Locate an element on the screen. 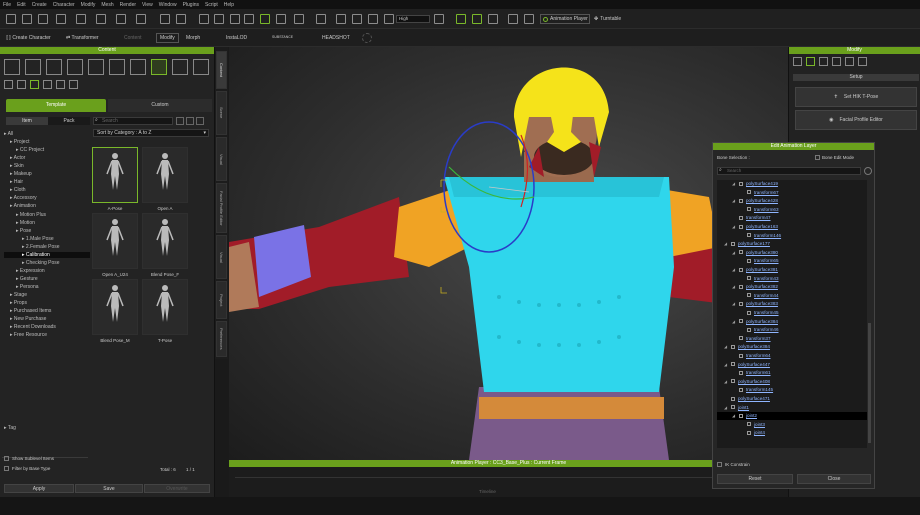 The image size is (920, 515). export-fbx-icon is located at coordinates (121, 19).